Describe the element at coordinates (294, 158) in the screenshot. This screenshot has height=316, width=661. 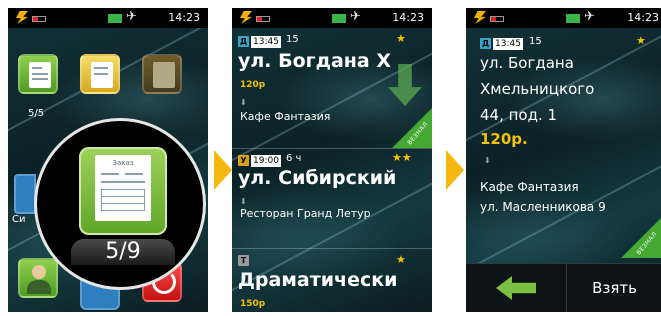
I see `order-meta: 6 ч` at that location.